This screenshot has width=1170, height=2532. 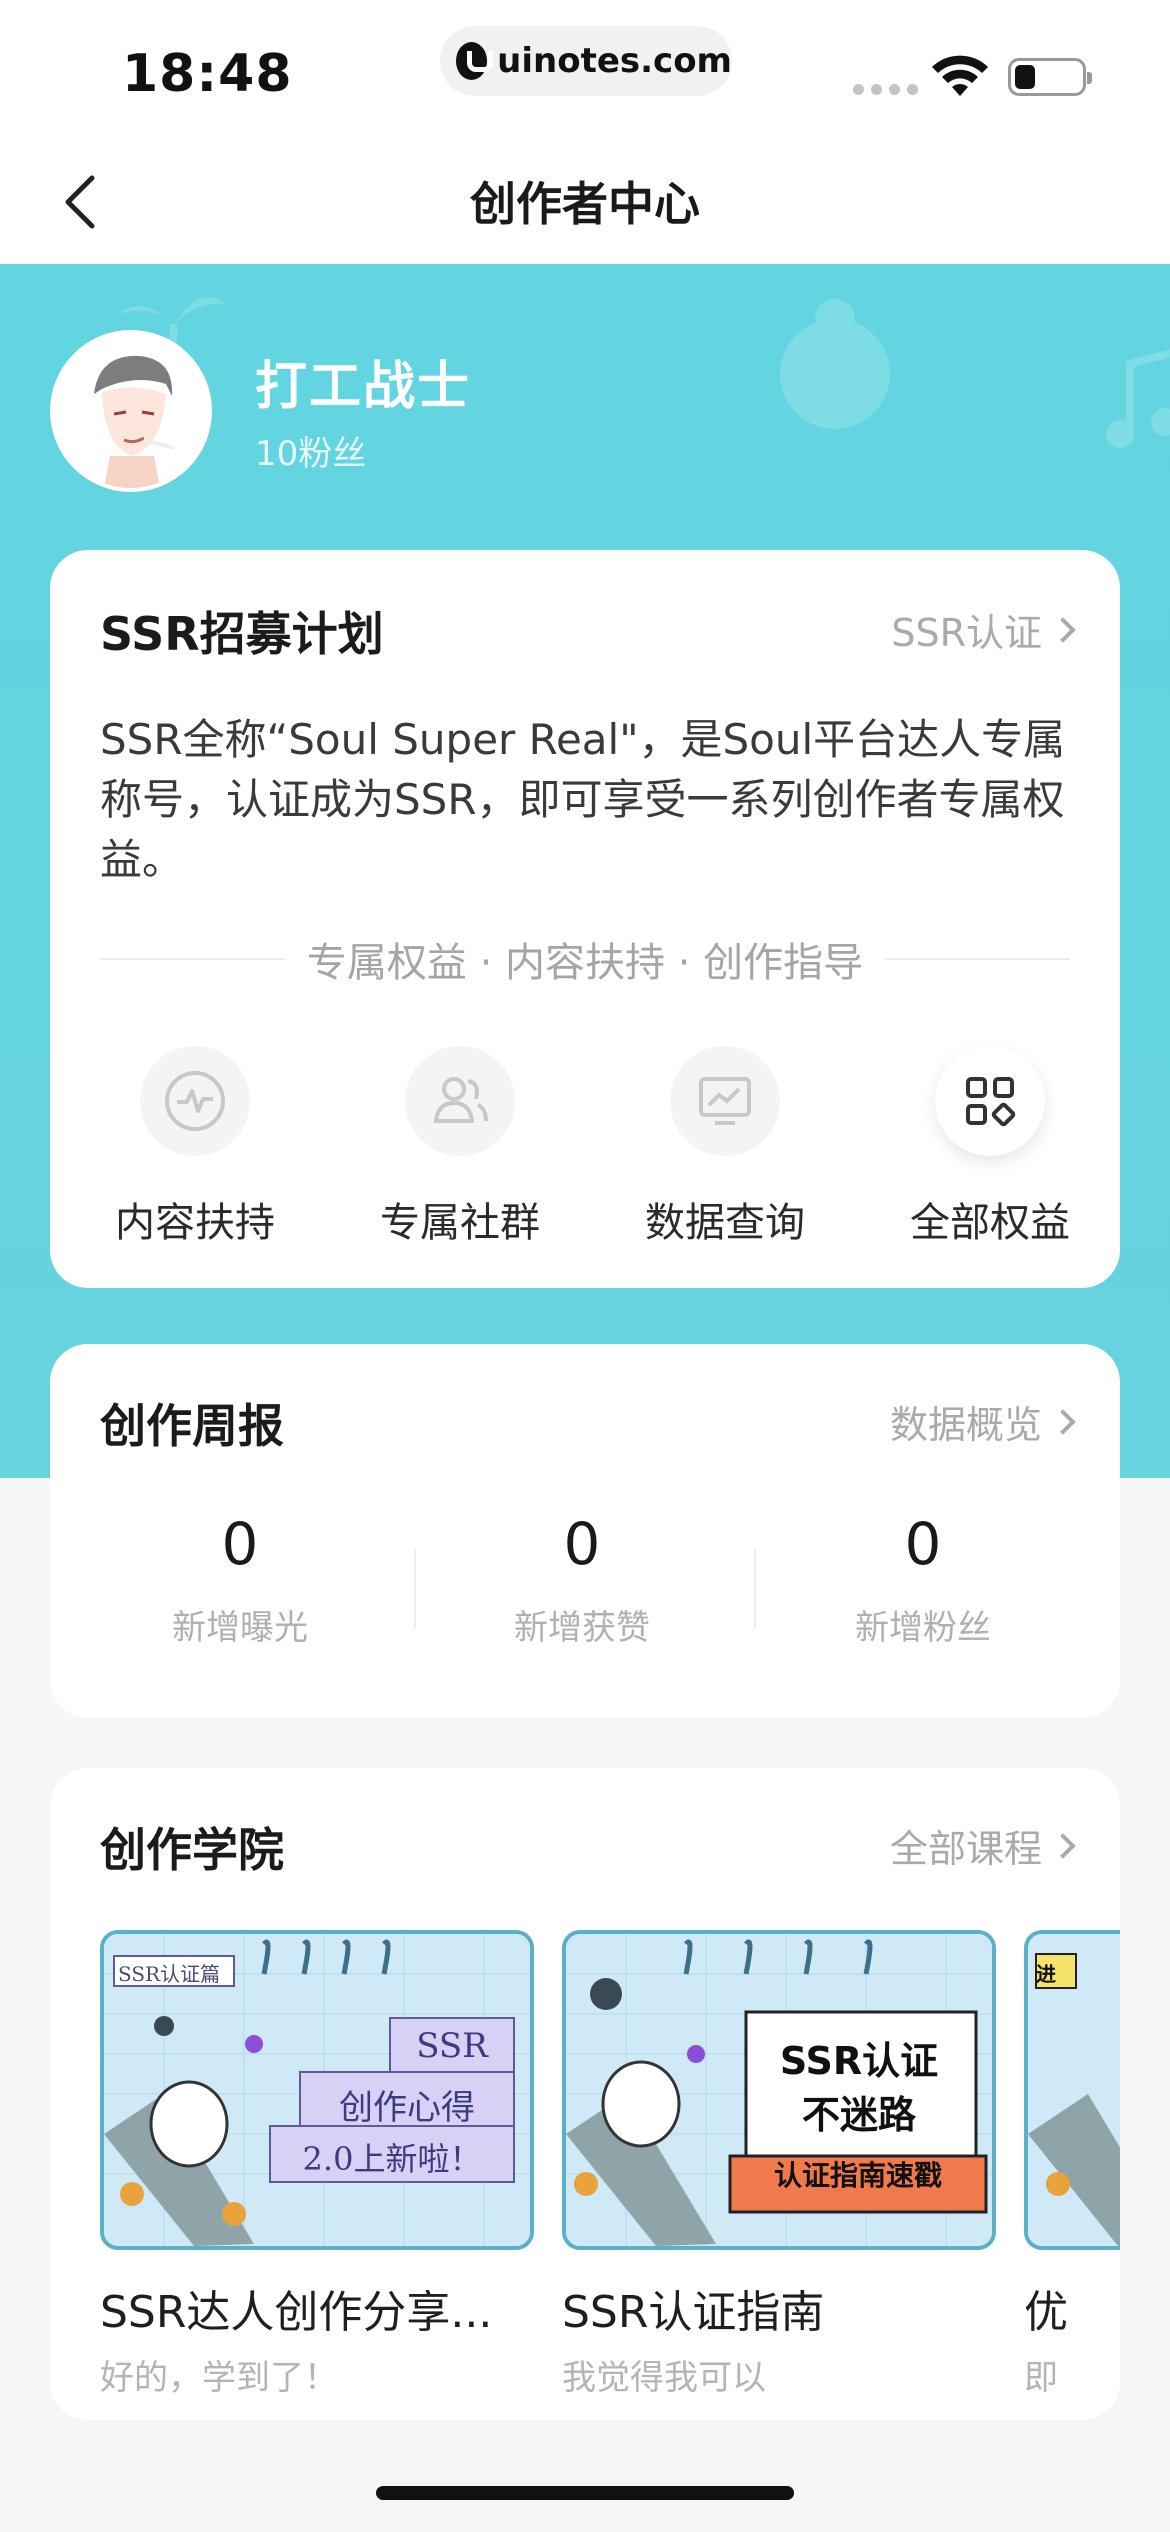 I want to click on course-title: 优, so click(x=1046, y=2312).